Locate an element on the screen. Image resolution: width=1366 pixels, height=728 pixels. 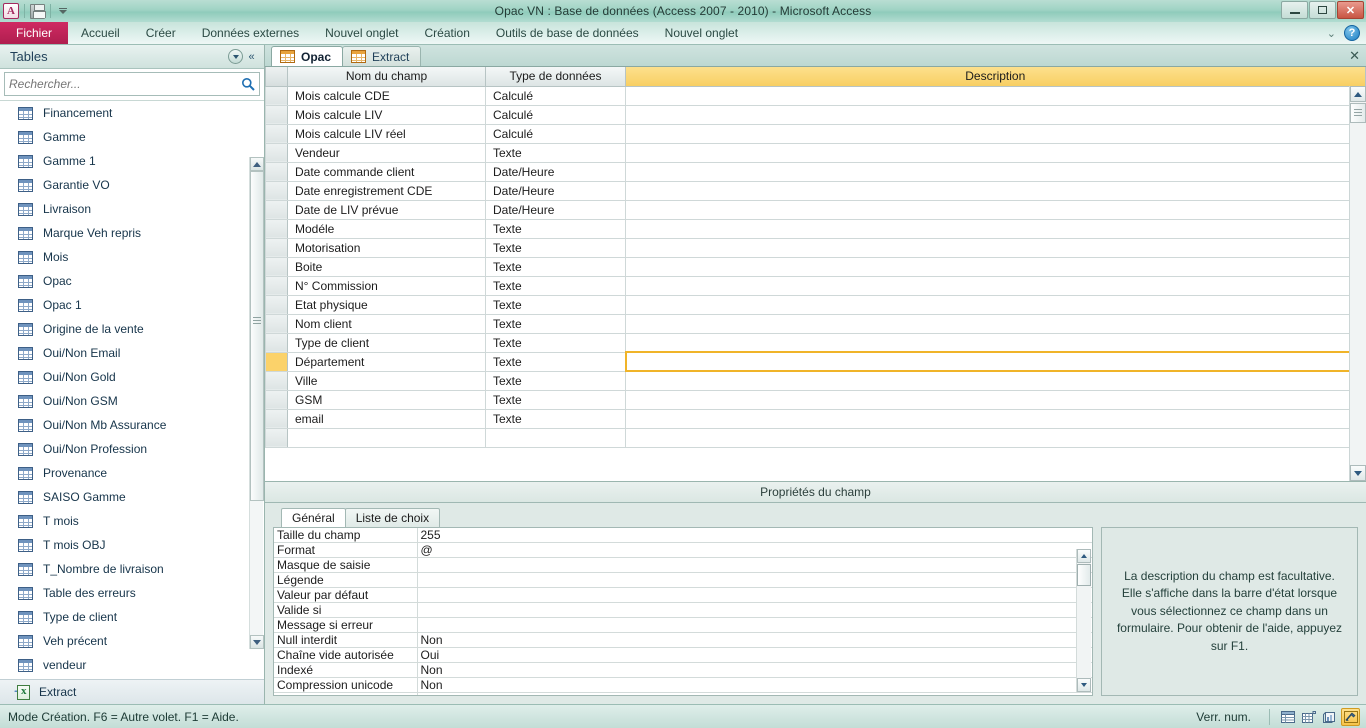
tab-creer: Créer is located at coordinates (161, 33).